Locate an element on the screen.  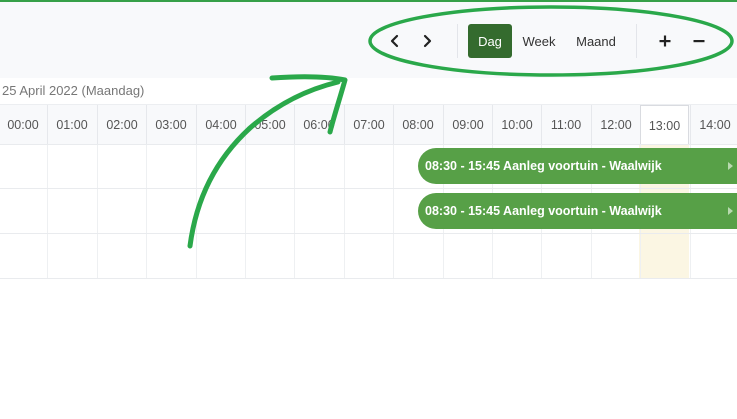
hour-header: 01:00 is located at coordinates (71, 125).